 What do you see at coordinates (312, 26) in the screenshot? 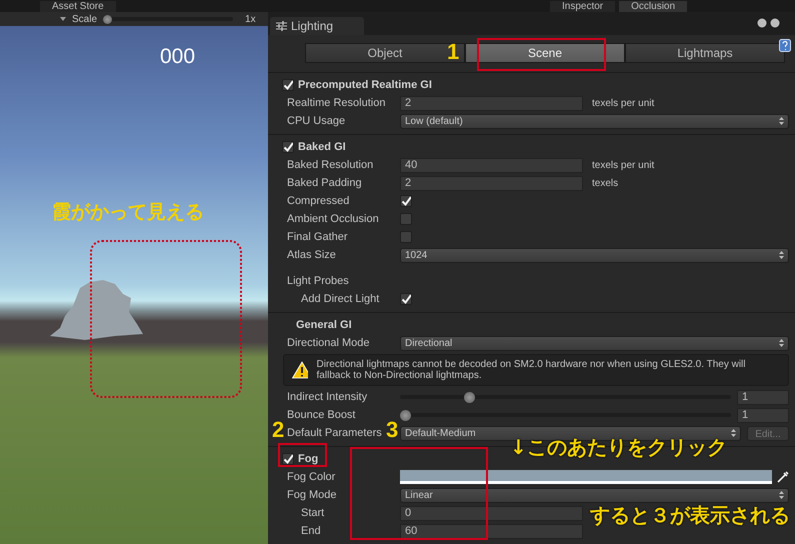
I see `panel-title: Lighting` at bounding box center [312, 26].